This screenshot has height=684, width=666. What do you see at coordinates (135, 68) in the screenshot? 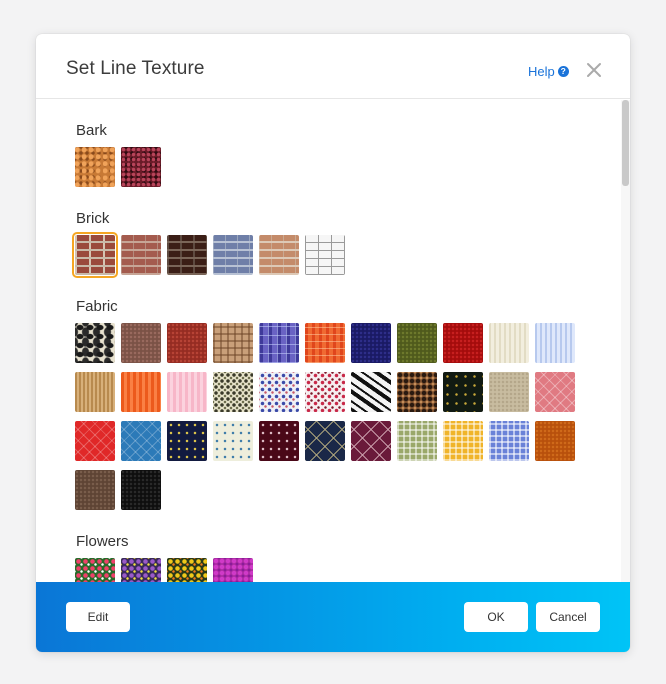
I see `dialog-title: Set Line Texture` at bounding box center [135, 68].